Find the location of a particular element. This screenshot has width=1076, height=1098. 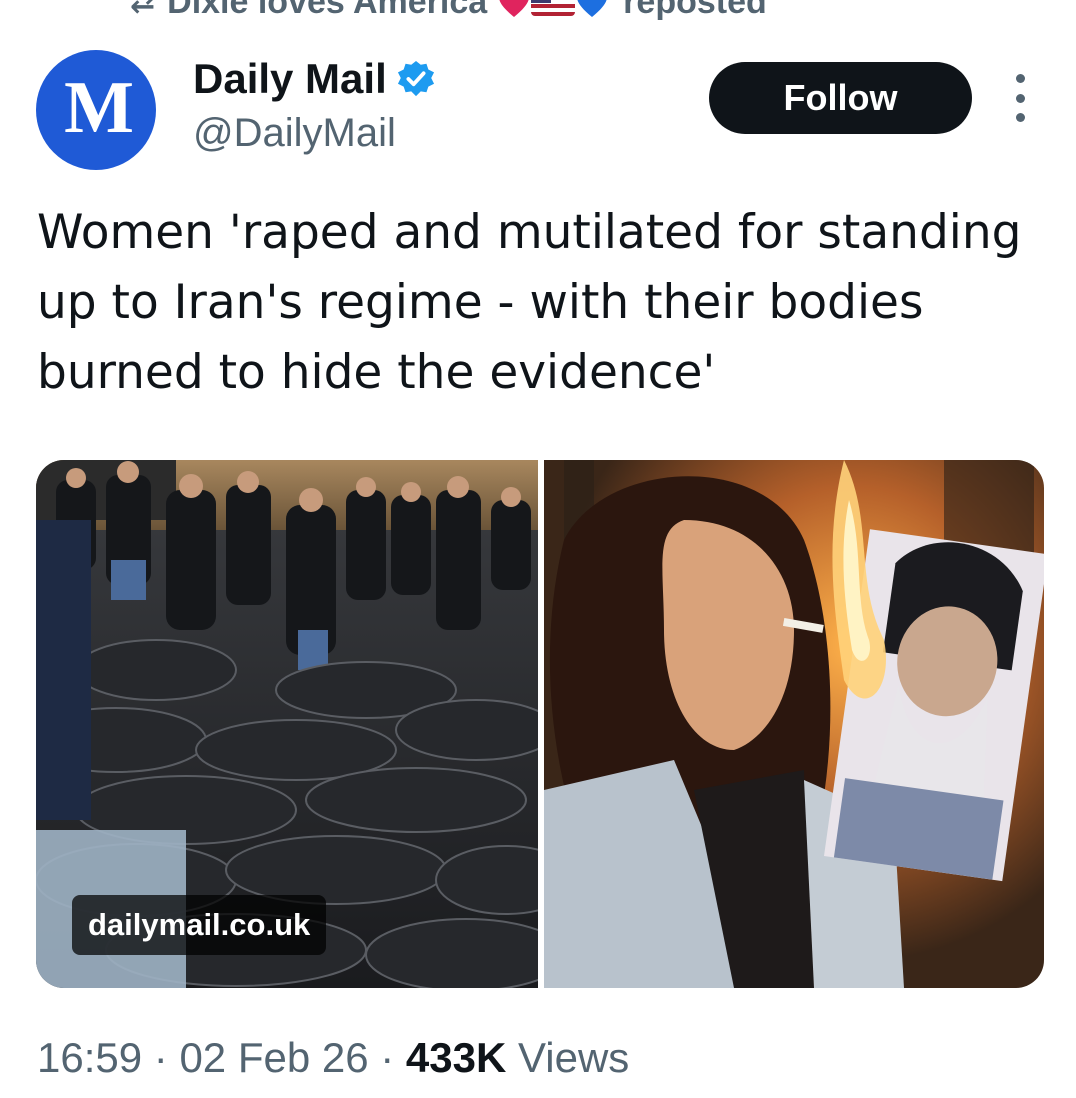

repost-icon: ⇄ is located at coordinates (143, 9).